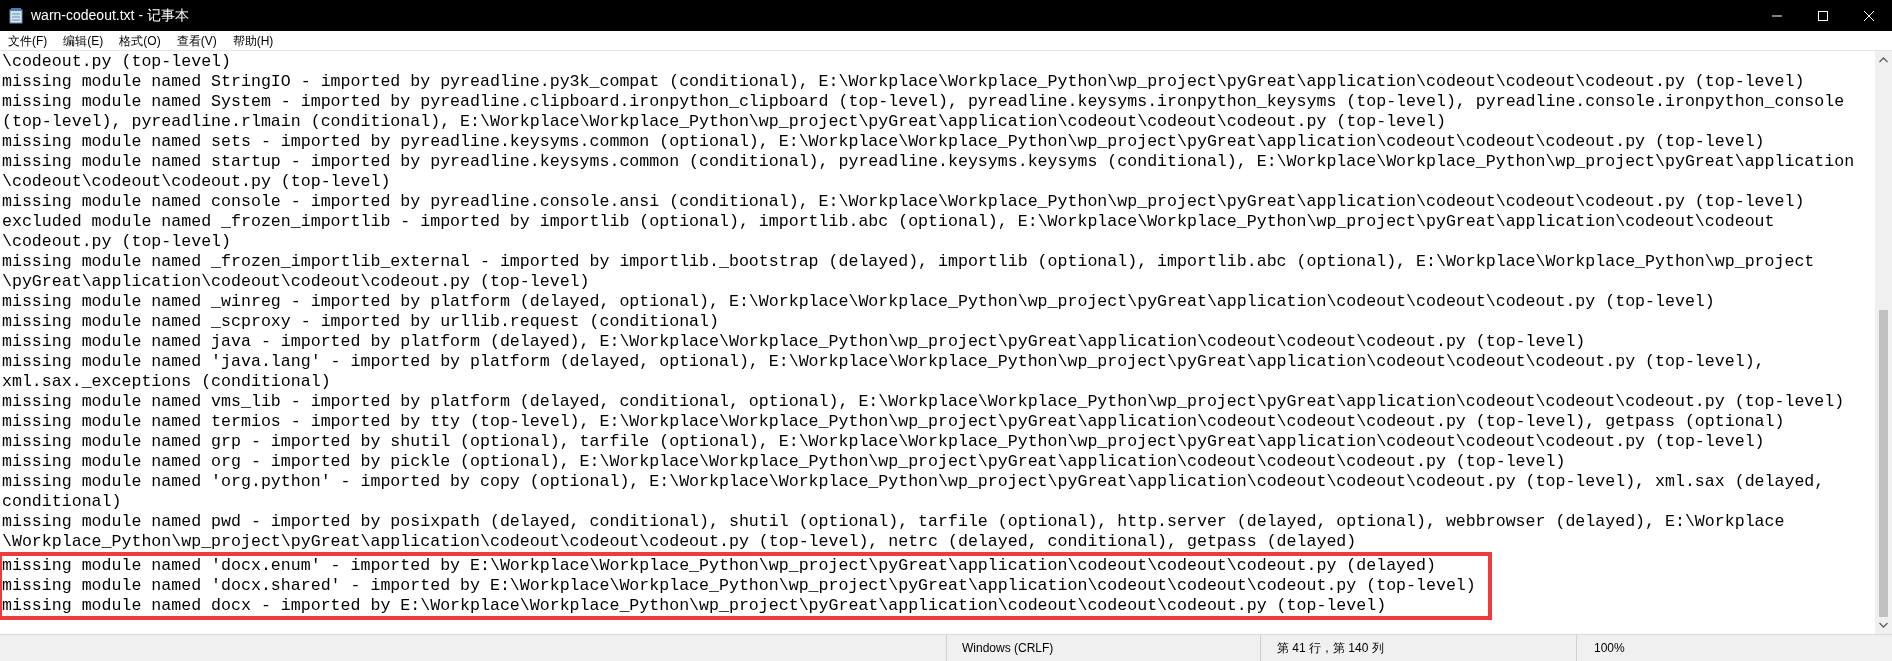 The width and height of the screenshot is (1892, 661). What do you see at coordinates (361, 322) in the screenshot?
I see `text-line: missing module named _scproxy - imported by urllib.request (conditional)` at bounding box center [361, 322].